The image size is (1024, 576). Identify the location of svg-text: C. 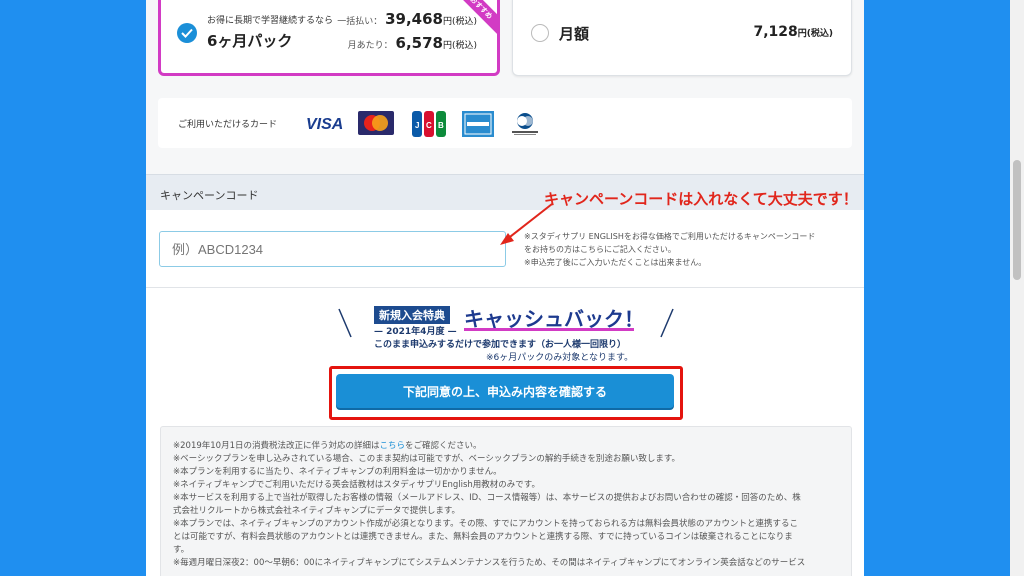
(429, 125).